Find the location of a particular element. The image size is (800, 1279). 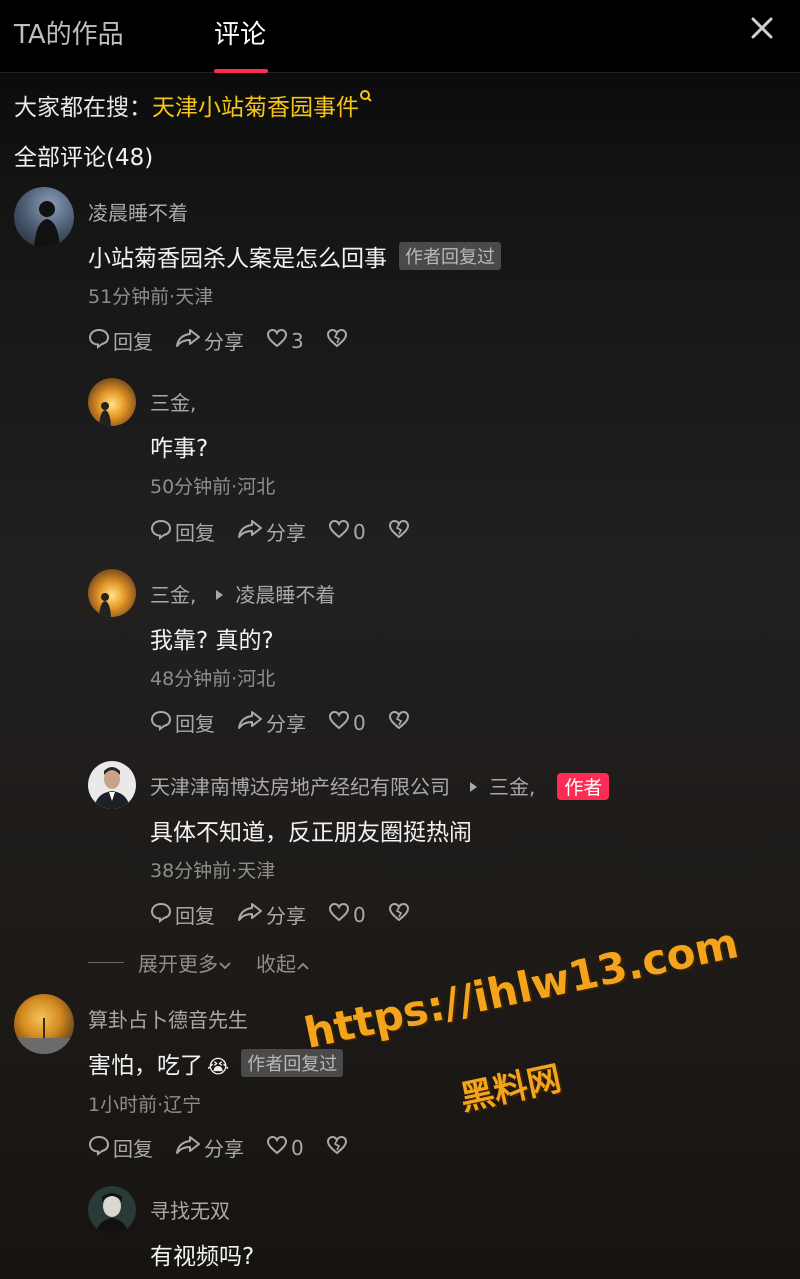

like-count: 3 is located at coordinates (297, 340).